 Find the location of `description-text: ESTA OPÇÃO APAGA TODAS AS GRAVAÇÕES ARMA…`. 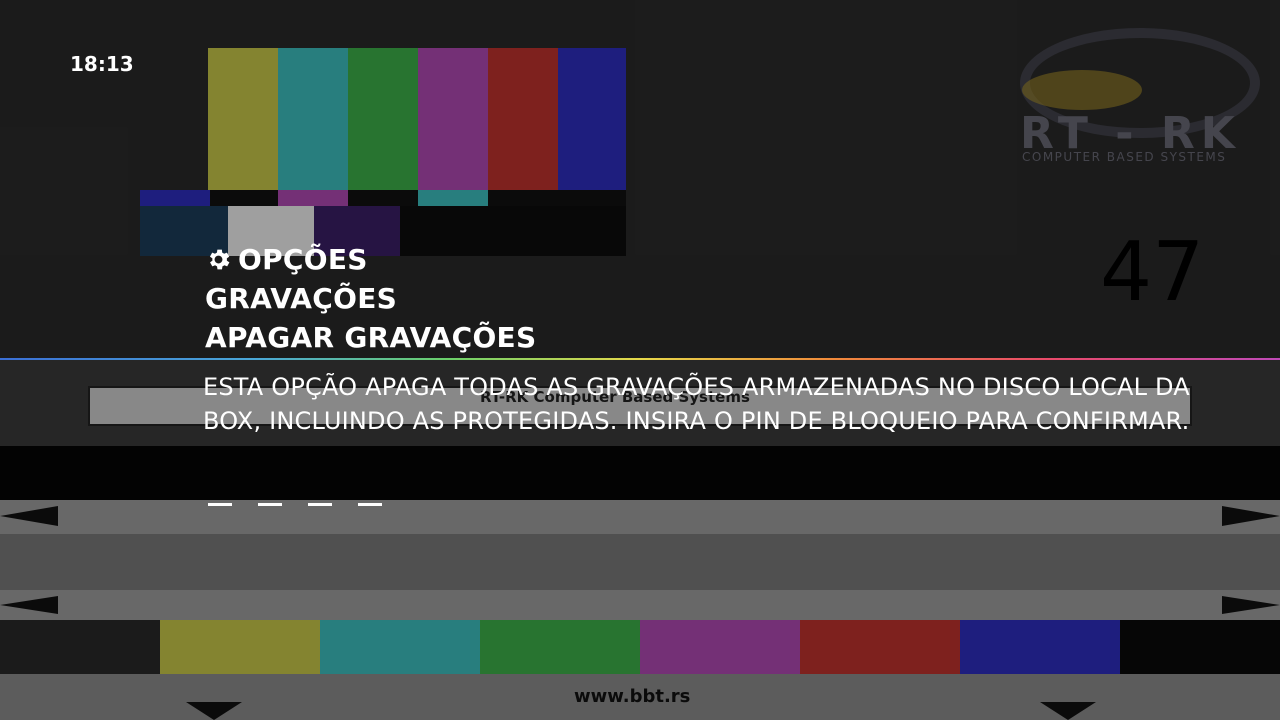

description-text: ESTA OPÇÃO APAGA TODAS AS GRAVAÇÕES ARMA… is located at coordinates (696, 404).